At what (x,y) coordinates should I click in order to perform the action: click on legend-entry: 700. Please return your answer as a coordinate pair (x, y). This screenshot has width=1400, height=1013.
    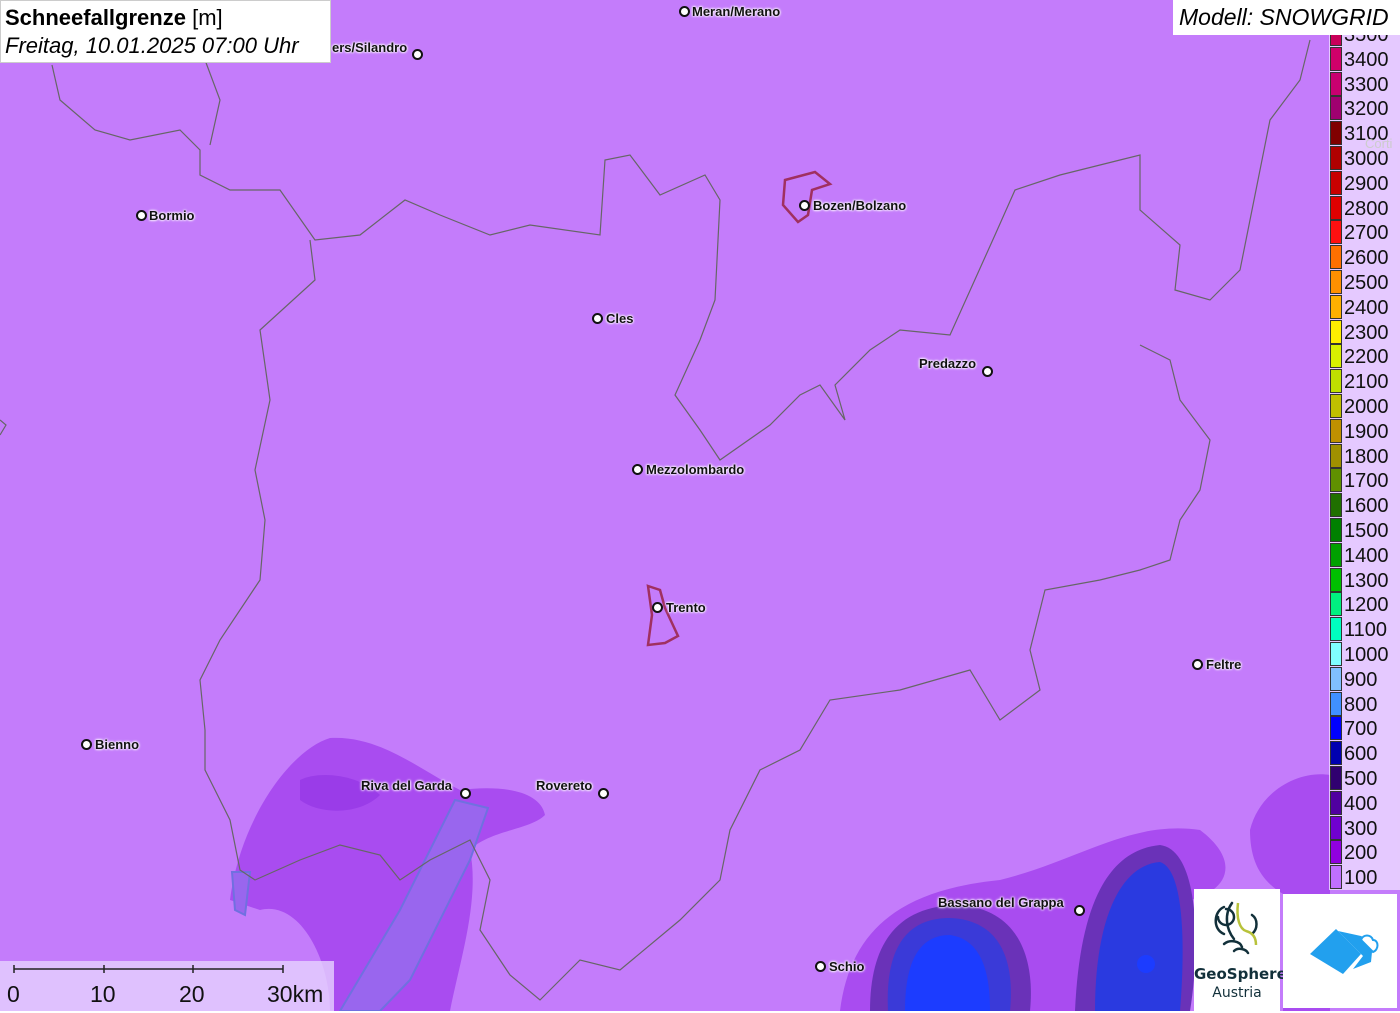
    Looking at the image, I should click on (1364, 728).